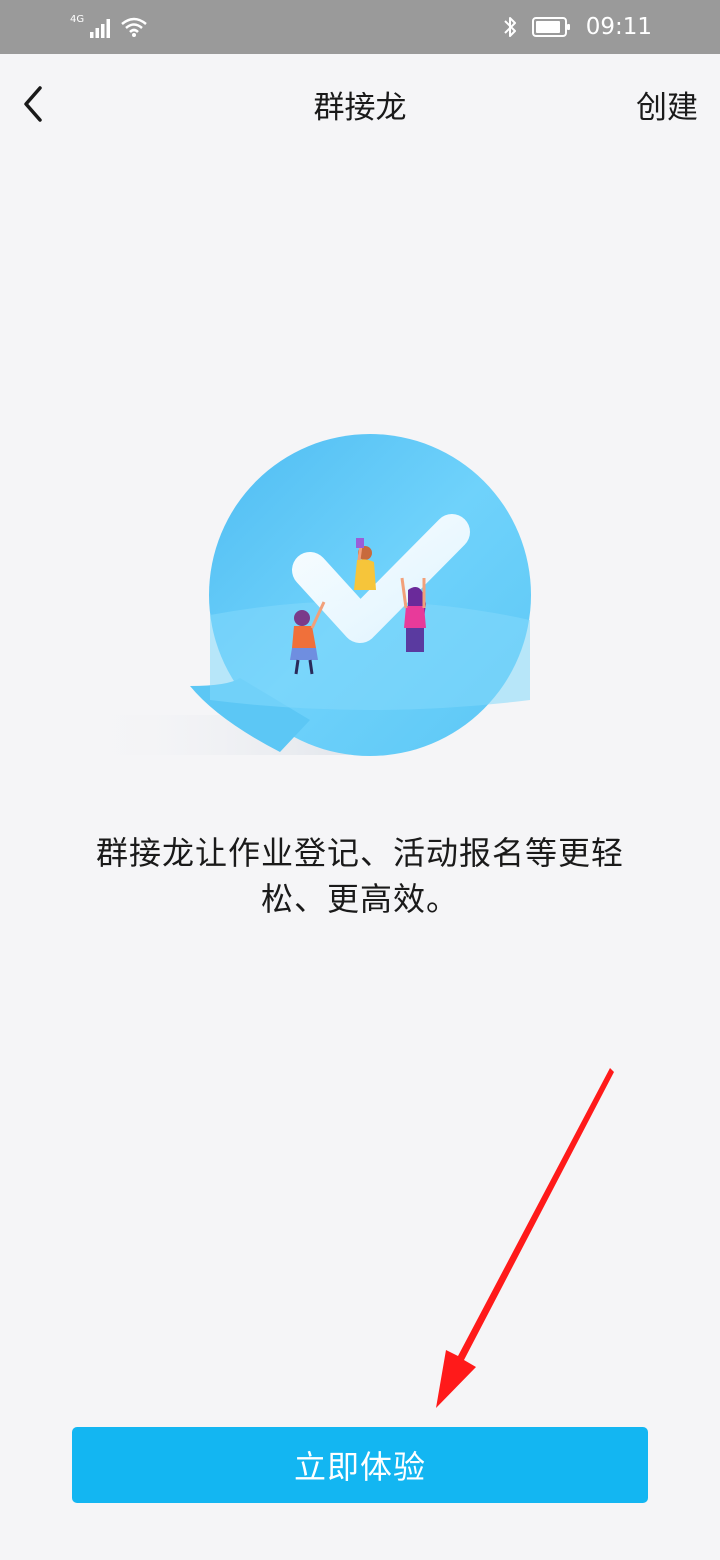 Image resolution: width=720 pixels, height=1560 pixels. What do you see at coordinates (359, 853) in the screenshot?
I see `description-line-1: 群接龙让作业登记、活动报名等更轻` at bounding box center [359, 853].